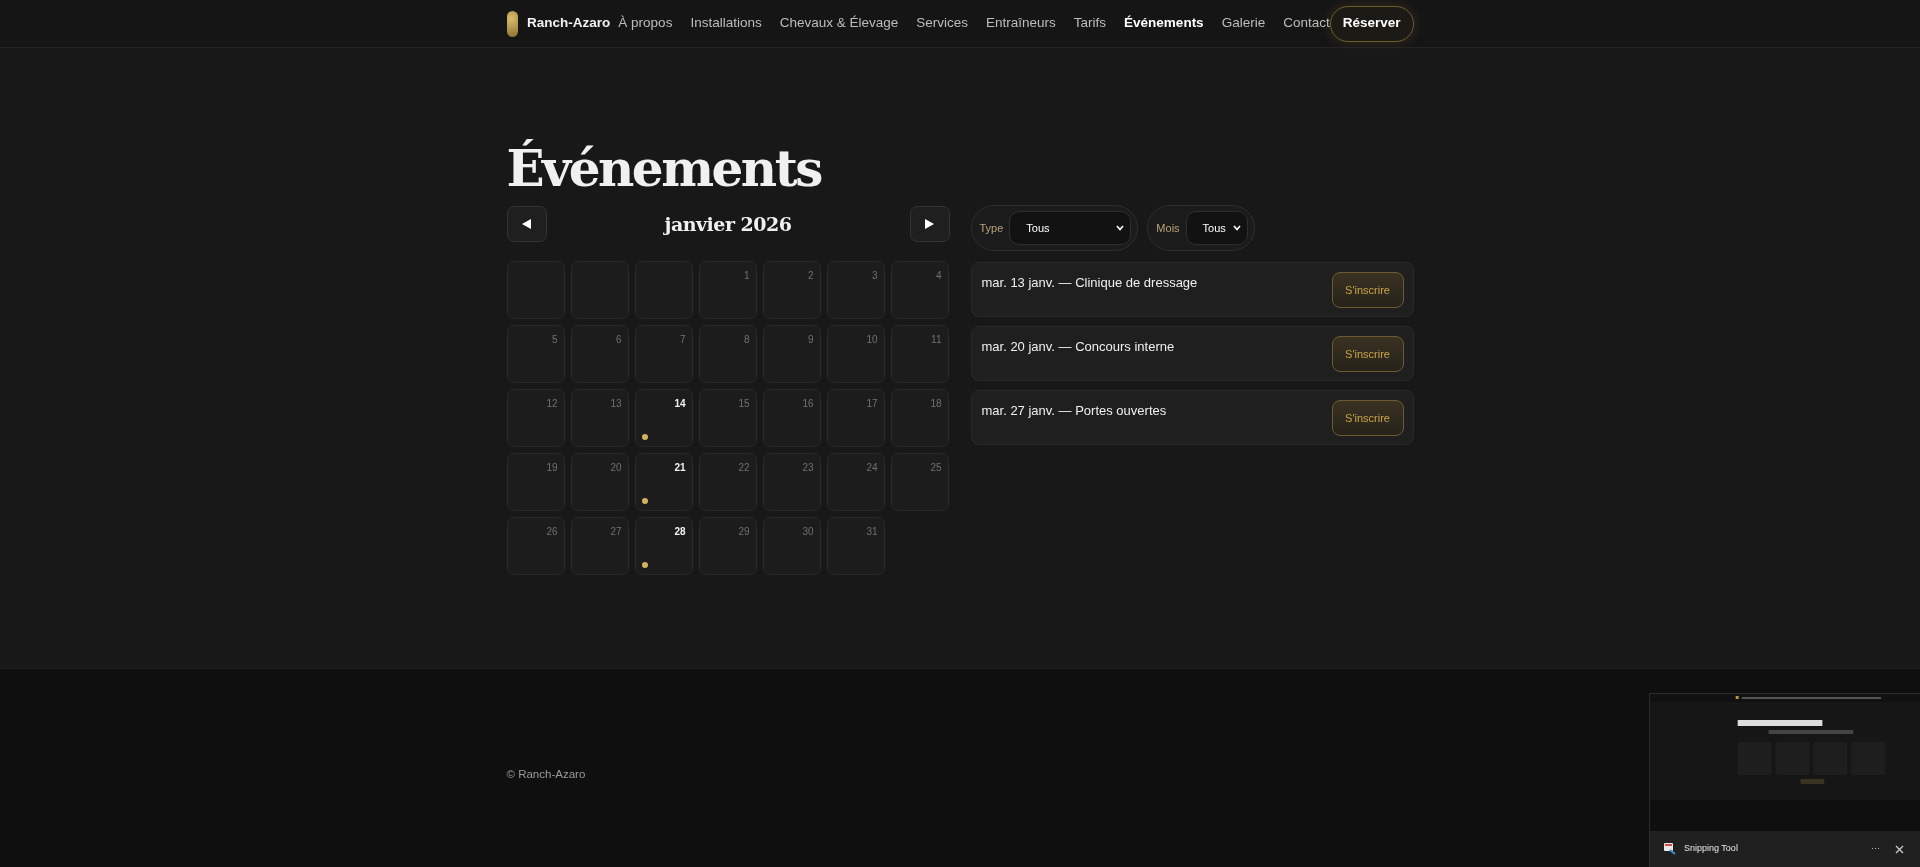  I want to click on nav-link: Services, so click(942, 23).